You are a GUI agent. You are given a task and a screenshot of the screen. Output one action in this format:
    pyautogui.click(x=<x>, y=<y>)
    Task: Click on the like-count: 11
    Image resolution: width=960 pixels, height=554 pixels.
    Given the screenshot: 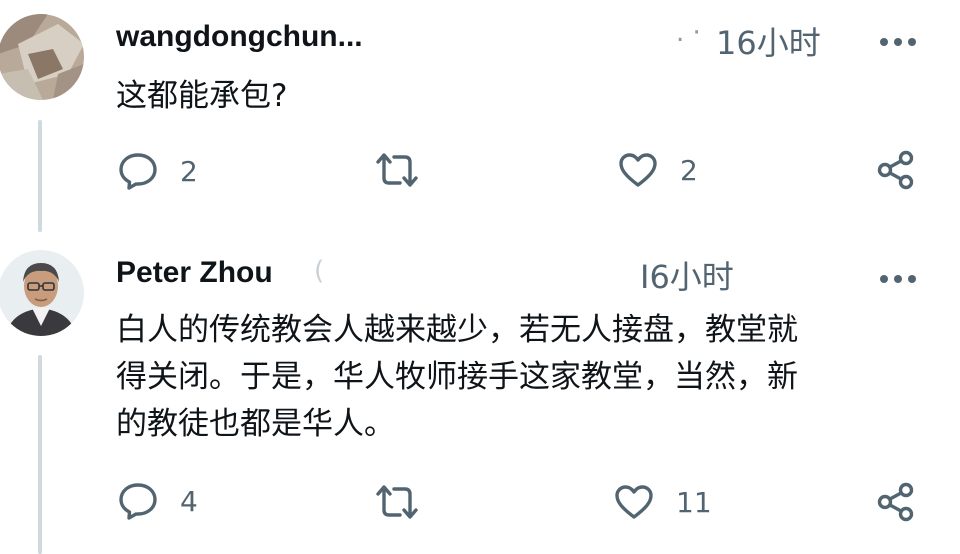 What is the action you would take?
    pyautogui.click(x=694, y=502)
    